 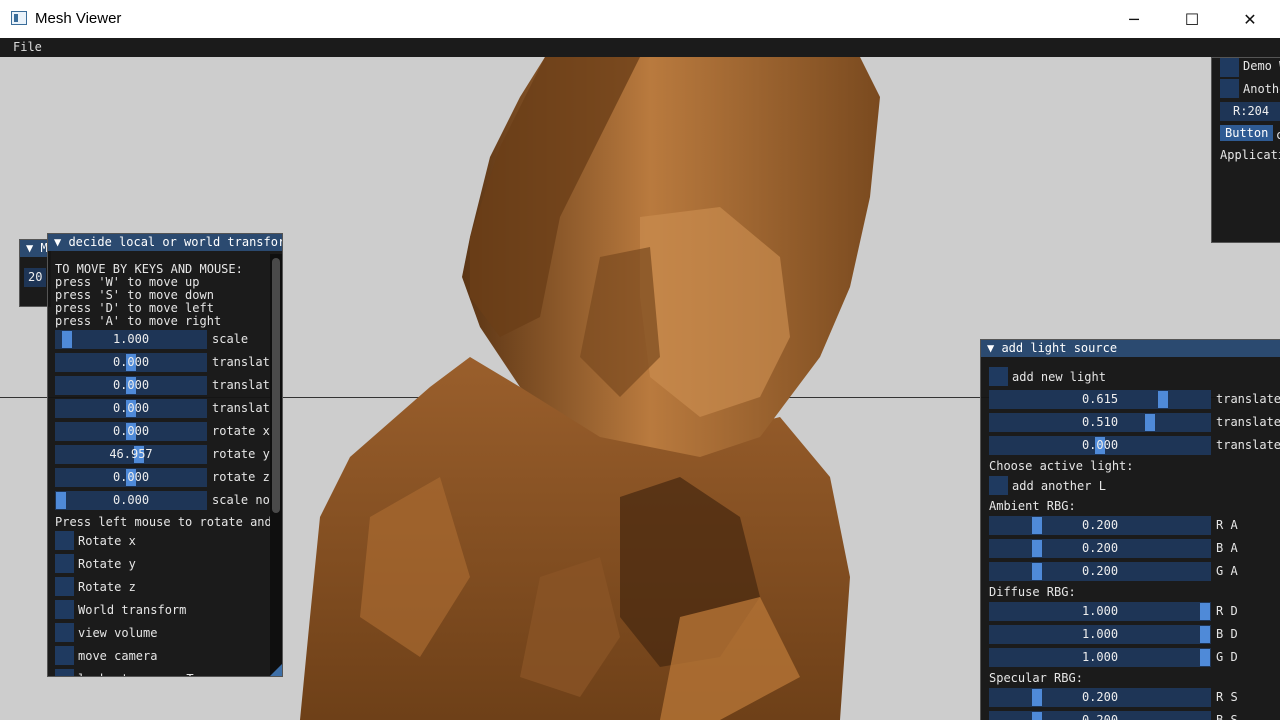 What do you see at coordinates (149, 269) in the screenshot?
I see `help-line: TO MOVE BY KEYS AND MOUSE:` at bounding box center [149, 269].